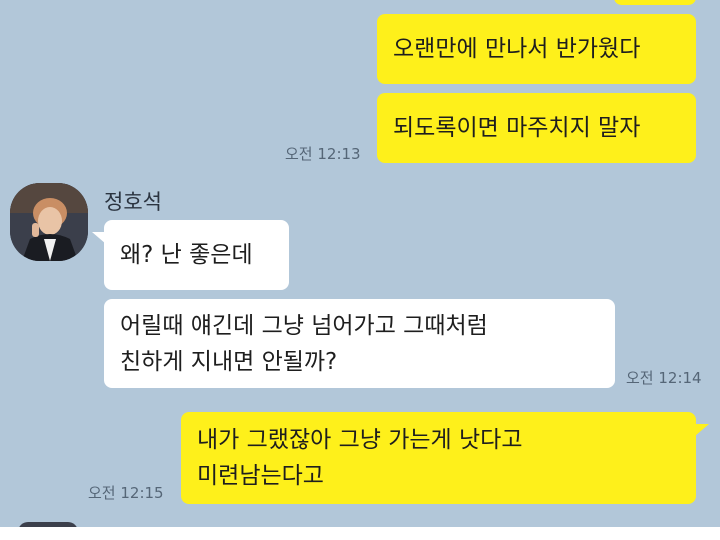  Describe the element at coordinates (702, 430) in the screenshot. I see `bubble-tail` at that location.